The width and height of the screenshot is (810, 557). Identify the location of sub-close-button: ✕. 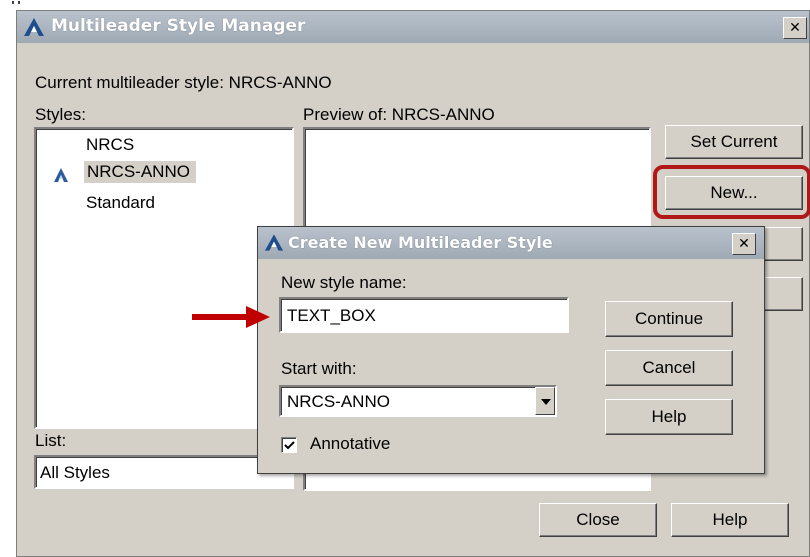
(744, 244).